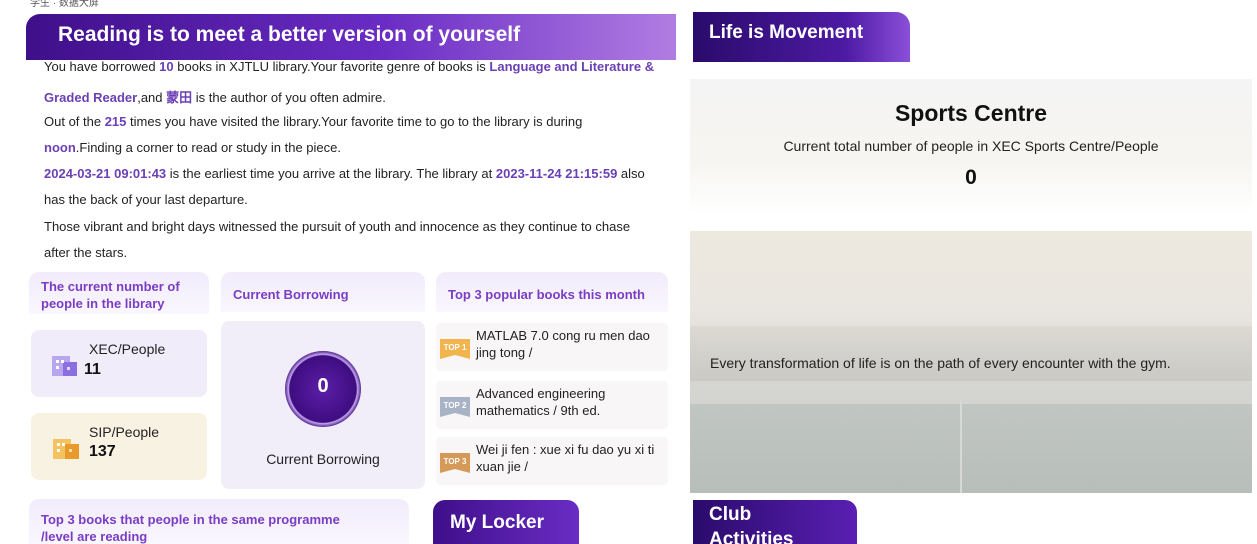  What do you see at coordinates (102, 66) in the screenshot?
I see `text: You have borrowed` at bounding box center [102, 66].